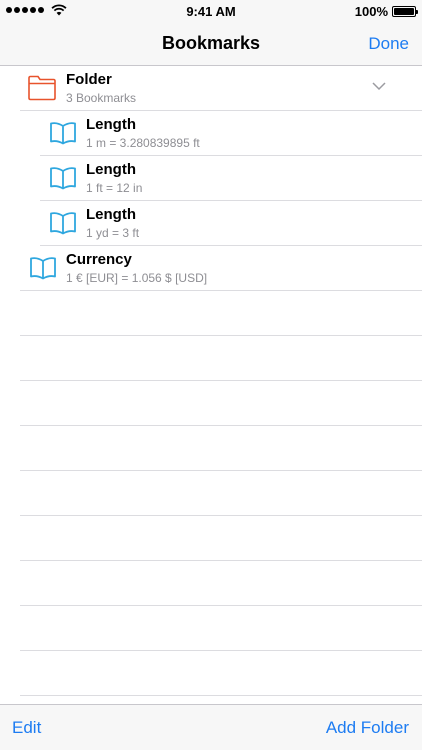  Describe the element at coordinates (405, 11) in the screenshot. I see `battery-icon` at that location.